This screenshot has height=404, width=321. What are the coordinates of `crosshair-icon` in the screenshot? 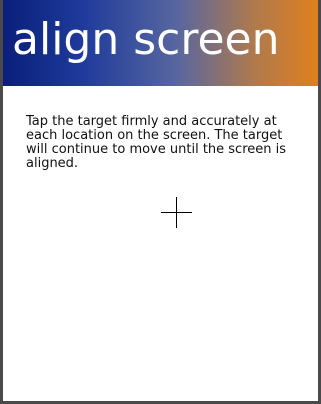 It's located at (176, 212).